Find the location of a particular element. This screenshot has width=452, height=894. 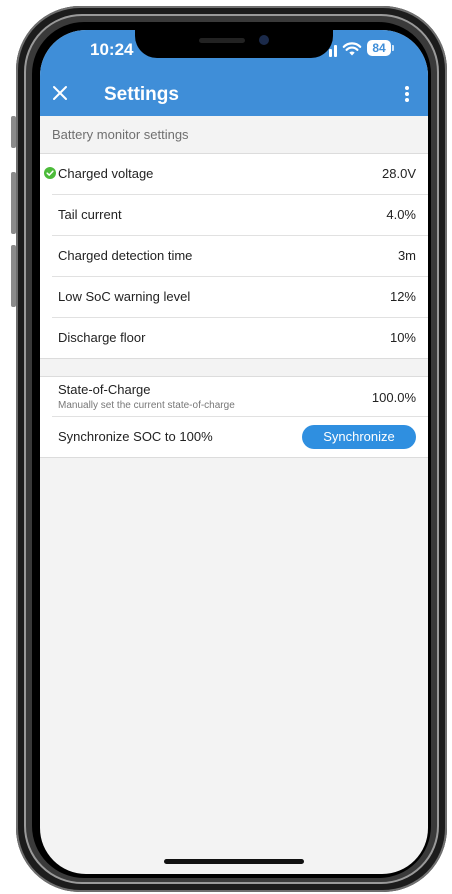

notch is located at coordinates (234, 44).